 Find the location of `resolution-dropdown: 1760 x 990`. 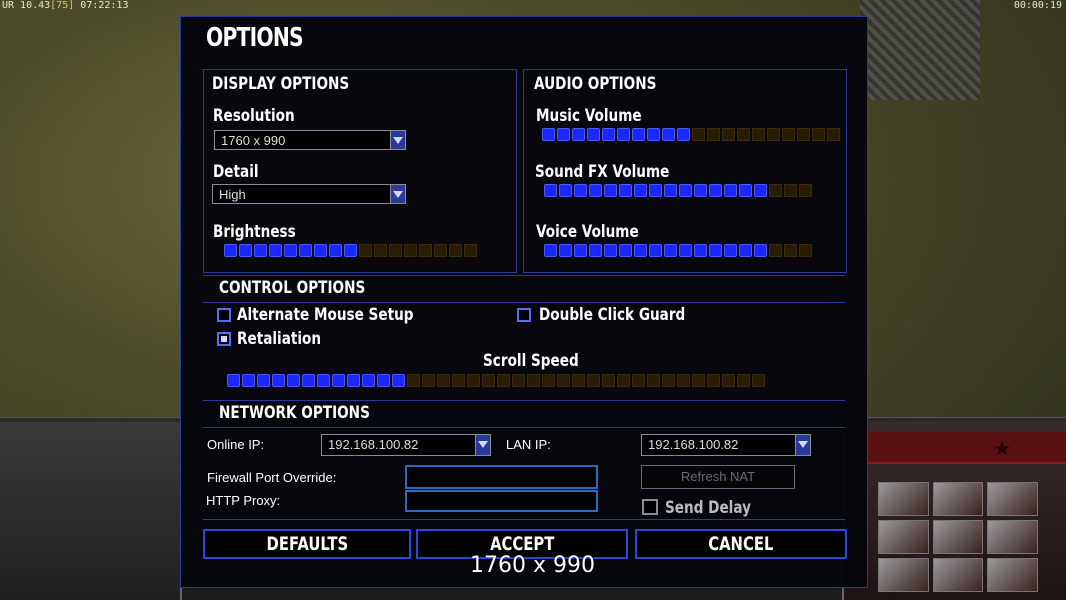

resolution-dropdown: 1760 x 990 is located at coordinates (310, 140).